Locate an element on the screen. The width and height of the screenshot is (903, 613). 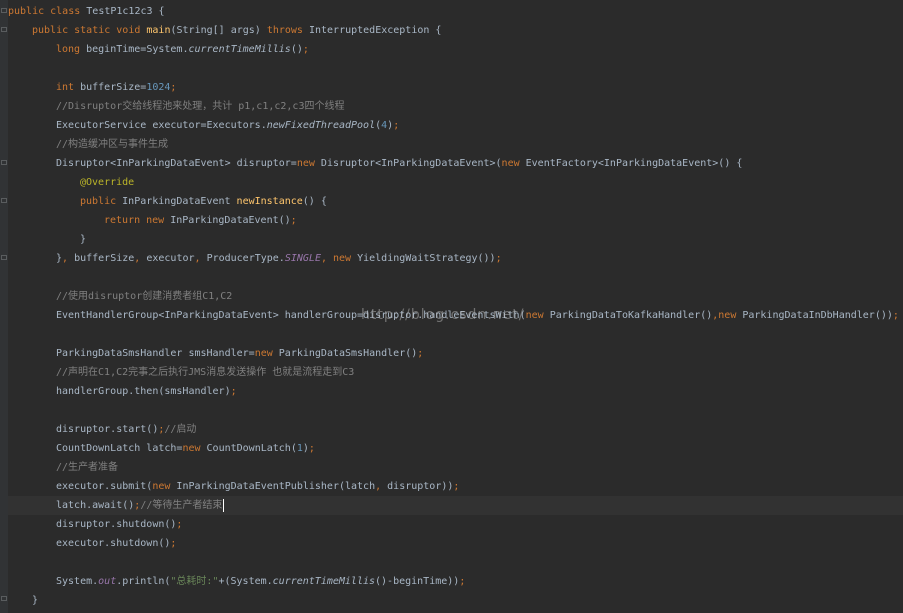
code-token: ParkingDataInDbHandler()) is located at coordinates (817, 315).